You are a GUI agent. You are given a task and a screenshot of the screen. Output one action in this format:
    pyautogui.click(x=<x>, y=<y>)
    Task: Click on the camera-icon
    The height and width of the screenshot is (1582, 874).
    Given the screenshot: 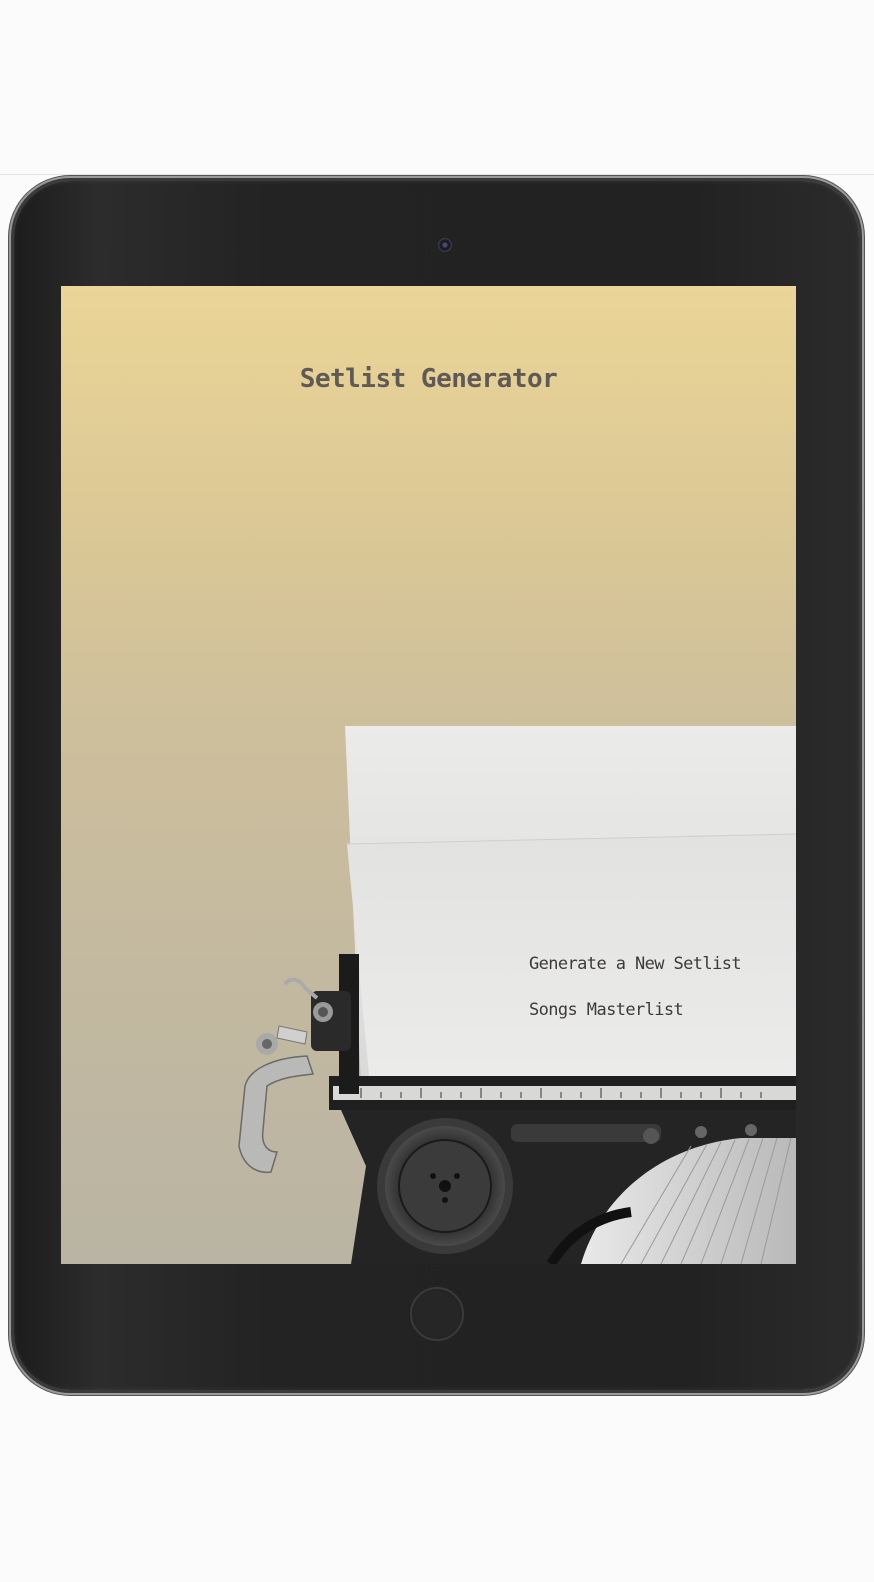 What is the action you would take?
    pyautogui.click(x=445, y=245)
    